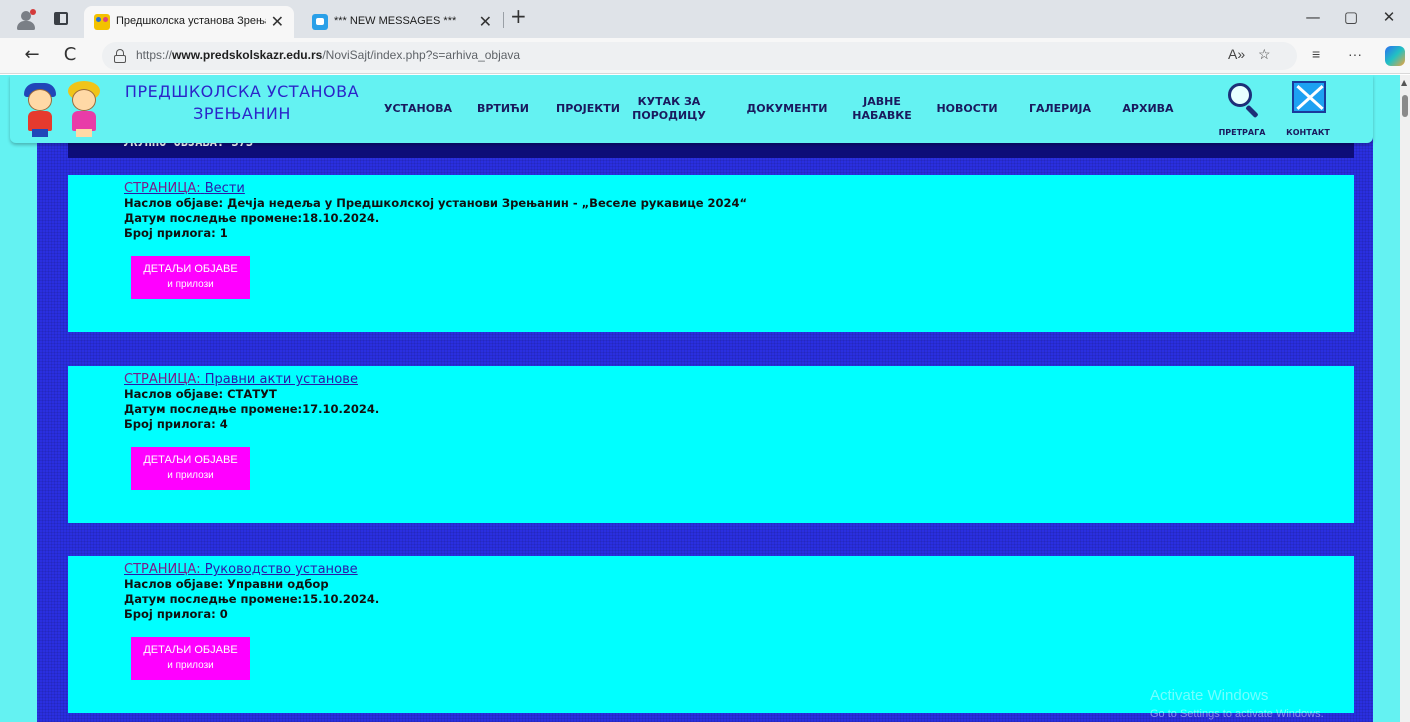  I want to click on tab-actions-icon, so click(61, 18).